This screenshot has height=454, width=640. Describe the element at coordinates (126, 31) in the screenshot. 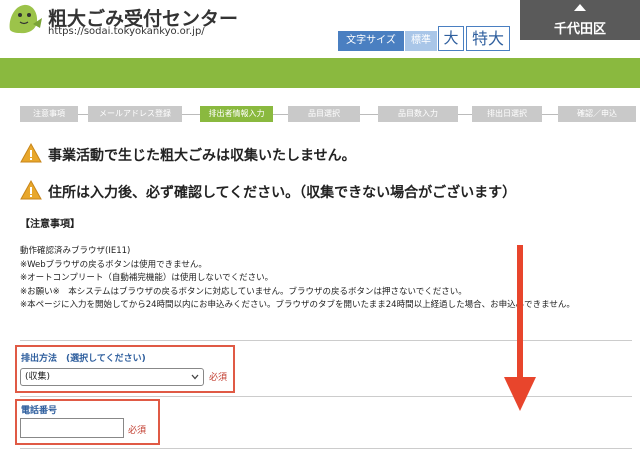

I see `site-url: https://sodai.tokyokankyo.or.jp/` at that location.